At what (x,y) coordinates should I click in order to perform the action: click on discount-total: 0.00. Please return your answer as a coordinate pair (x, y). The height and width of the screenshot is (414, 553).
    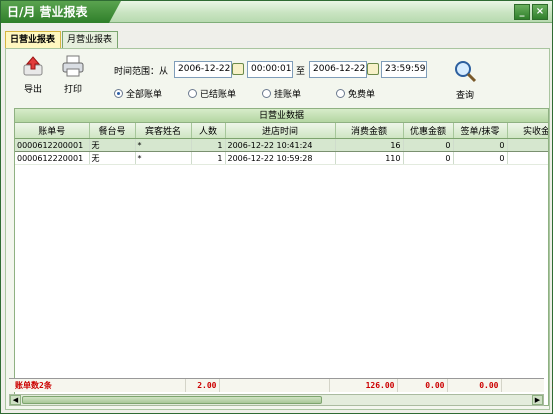
    Looking at the image, I should click on (422, 385).